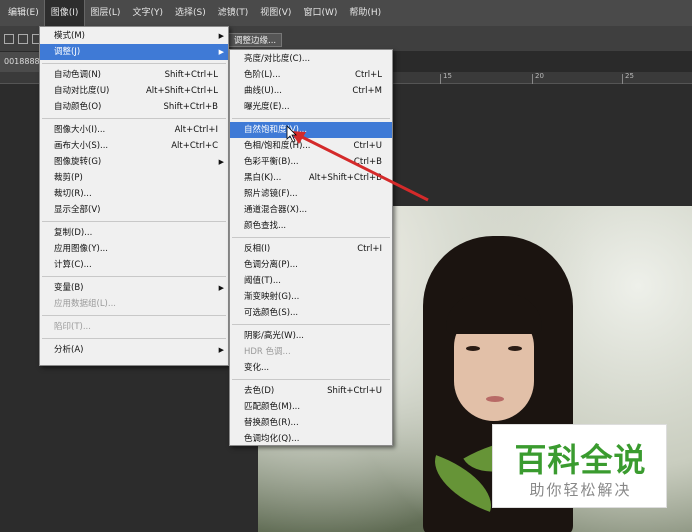  What do you see at coordinates (580, 460) in the screenshot?
I see `watermark-title: 百科全说` at bounding box center [580, 460].